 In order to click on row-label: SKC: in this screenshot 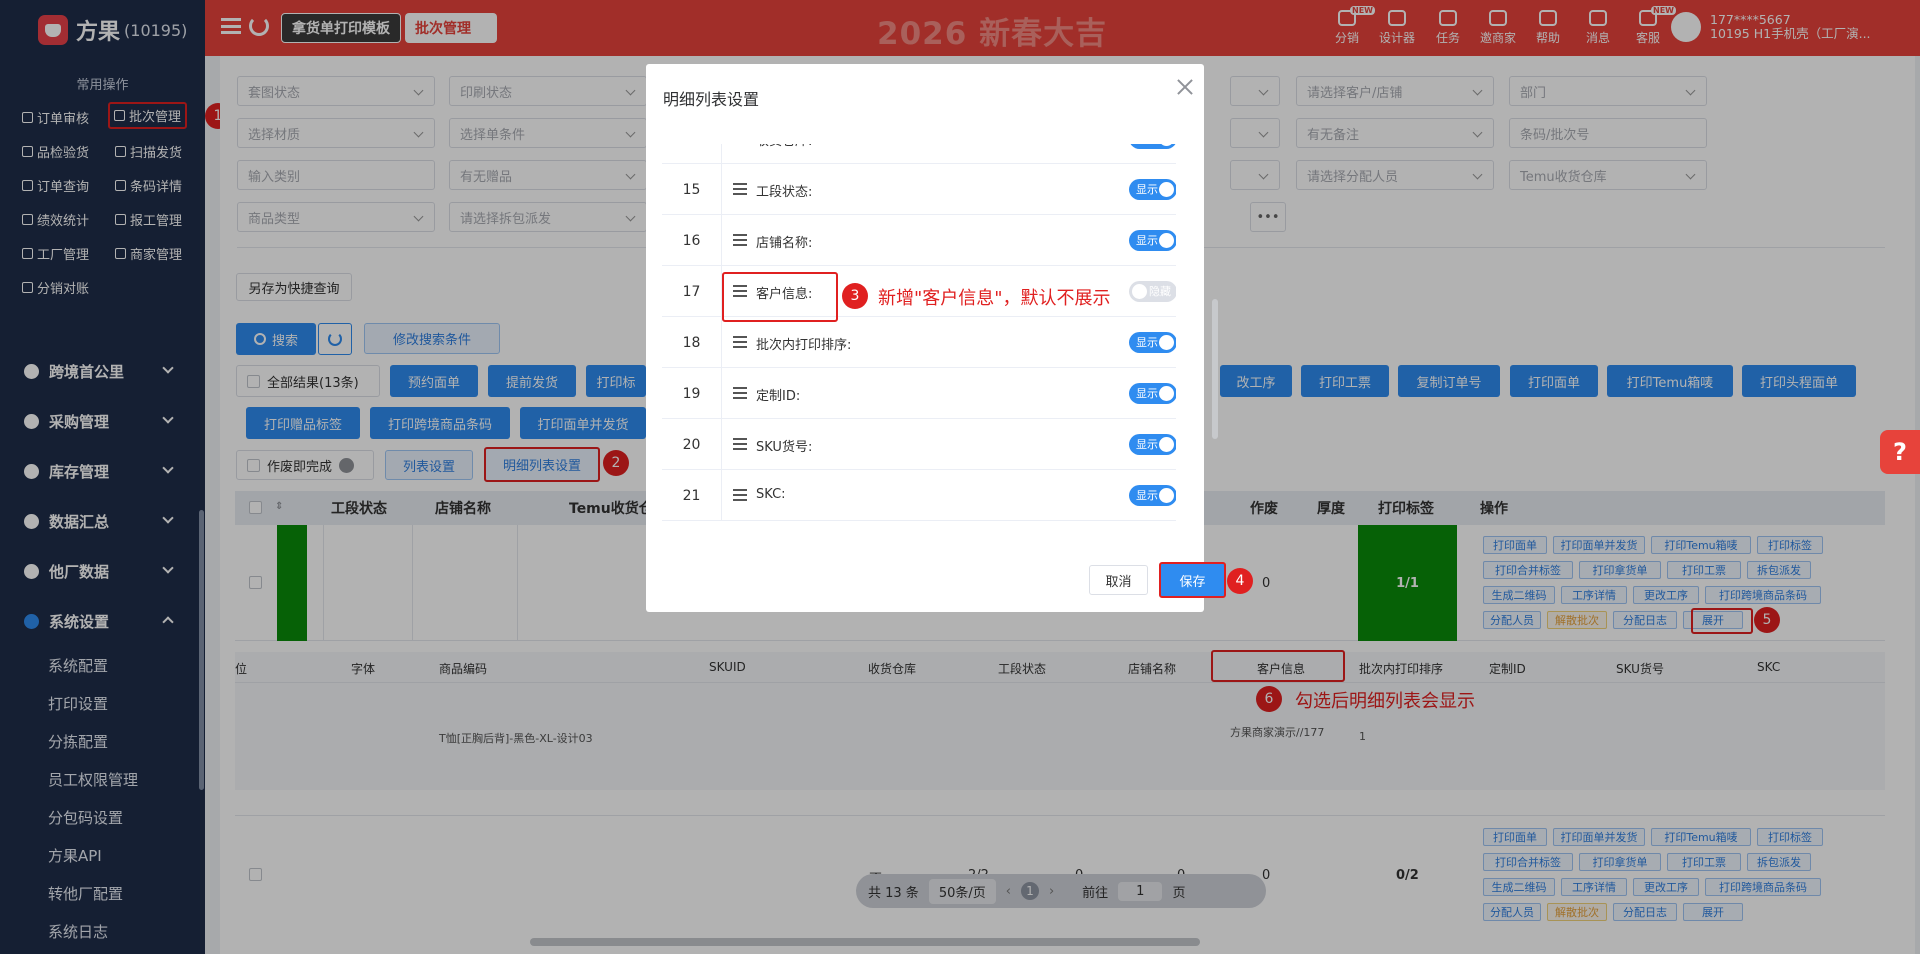, I will do `click(771, 494)`.